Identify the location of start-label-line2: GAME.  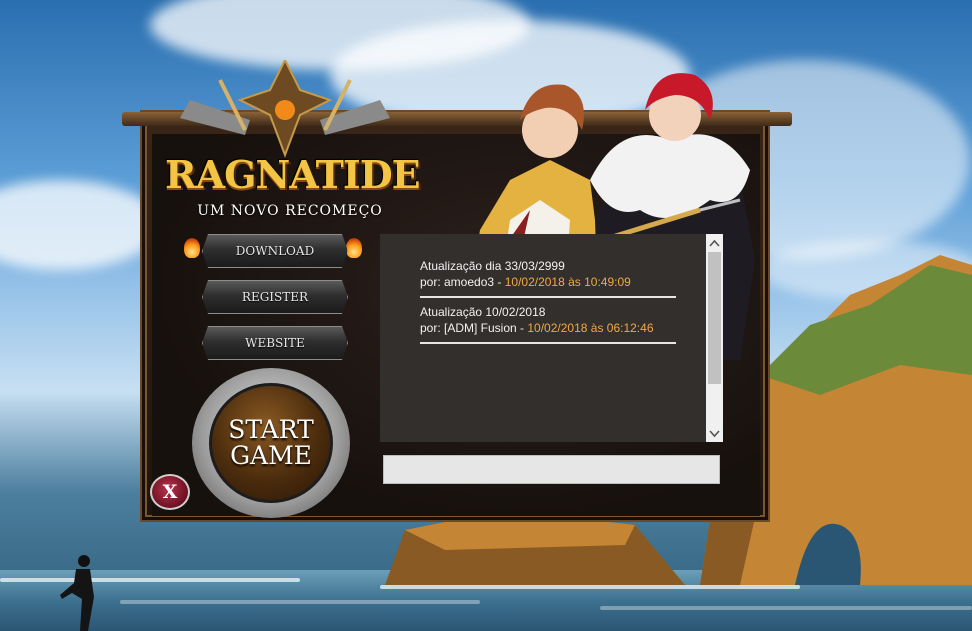
(271, 455).